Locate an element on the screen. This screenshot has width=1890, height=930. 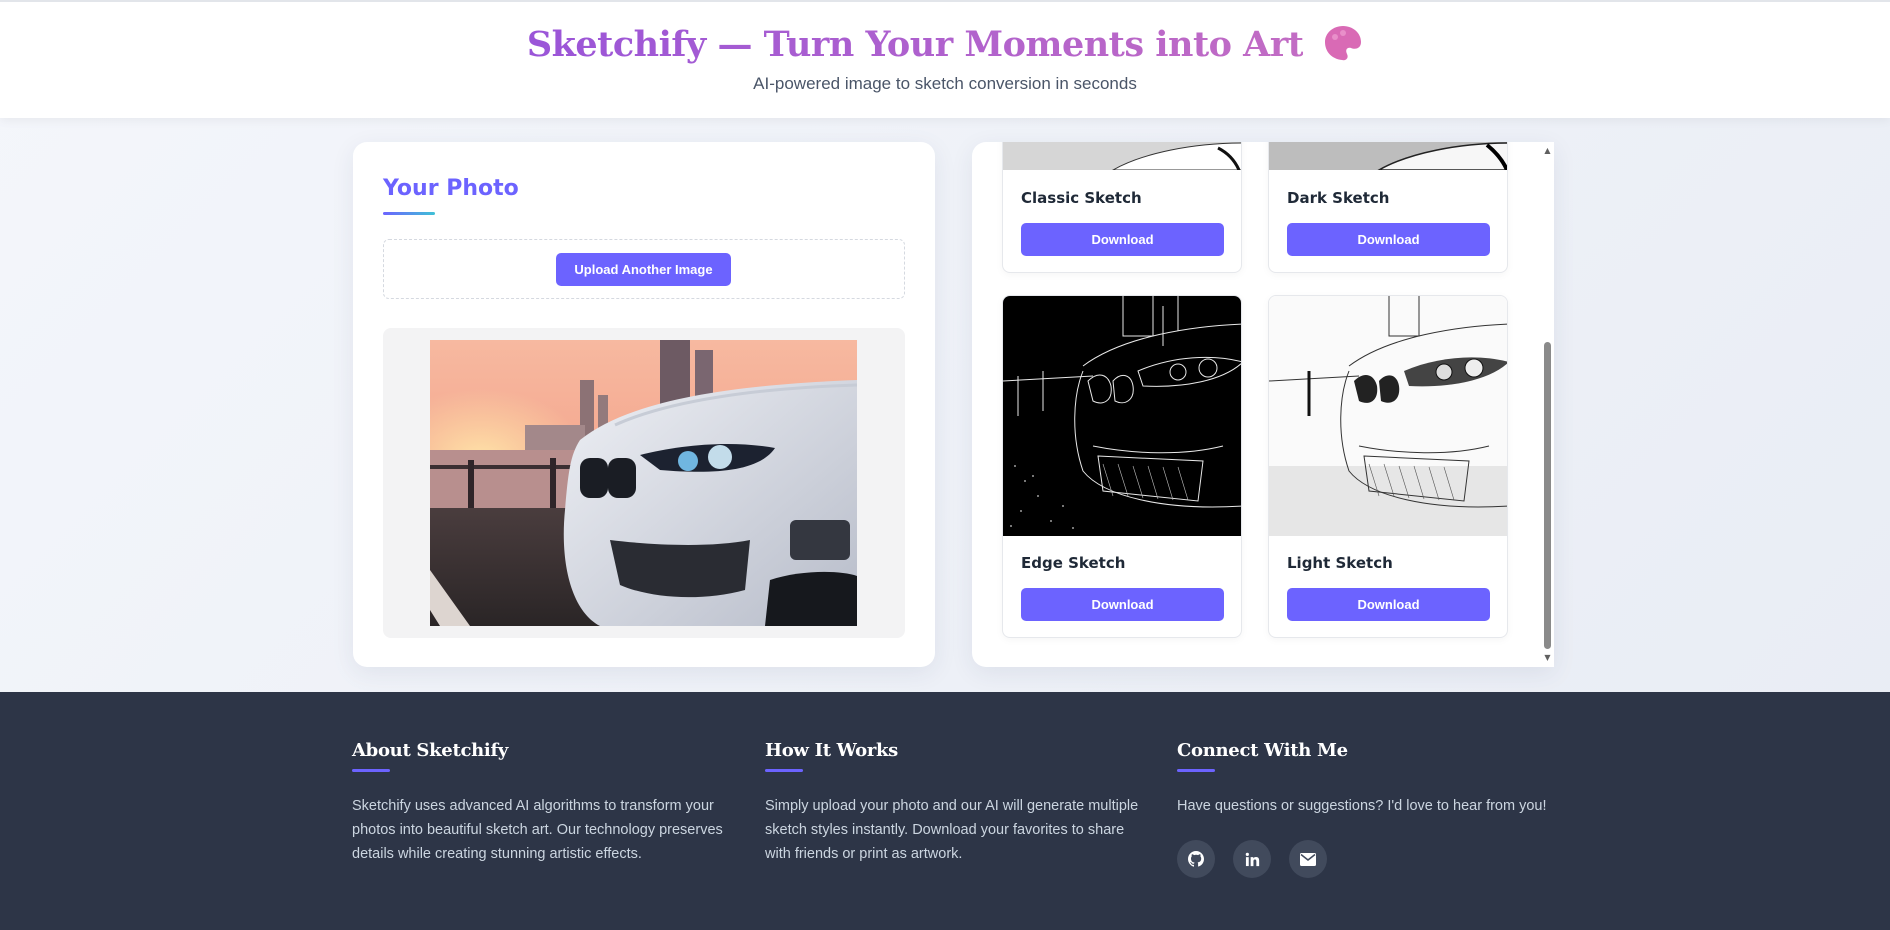
palette-icon is located at coordinates (1343, 43).